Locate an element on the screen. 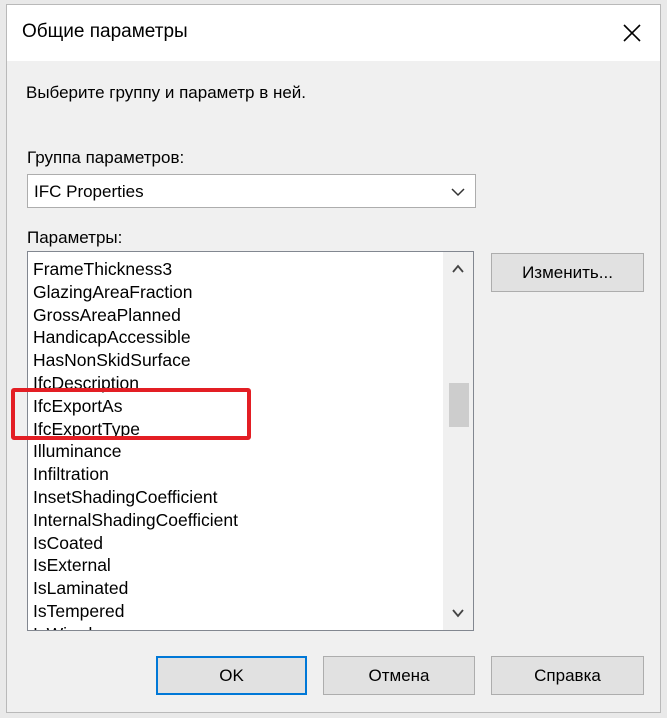  list-item: GrossAreaPlanned is located at coordinates (135, 315).